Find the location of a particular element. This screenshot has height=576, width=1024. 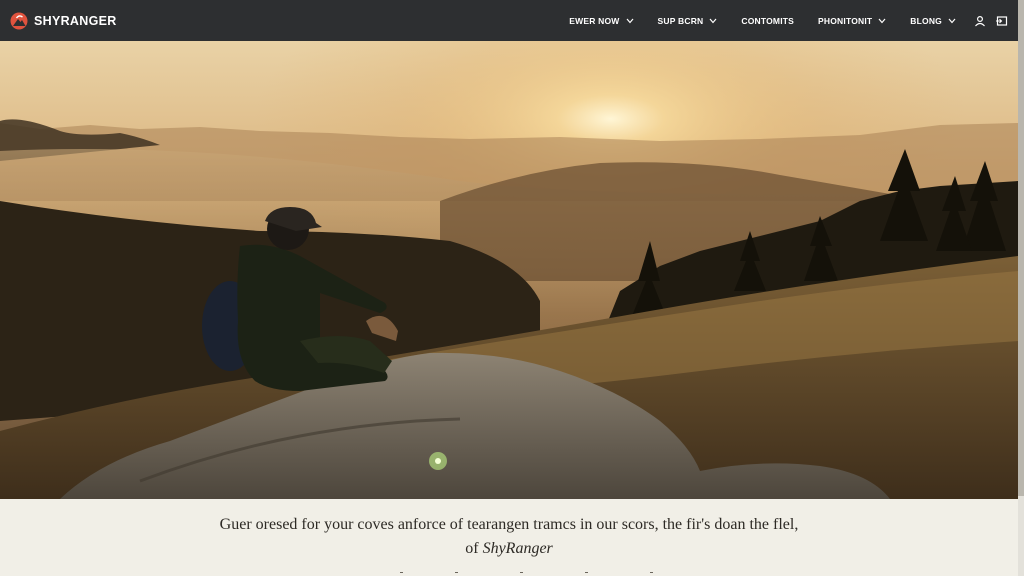

login-icon is located at coordinates (1002, 21).